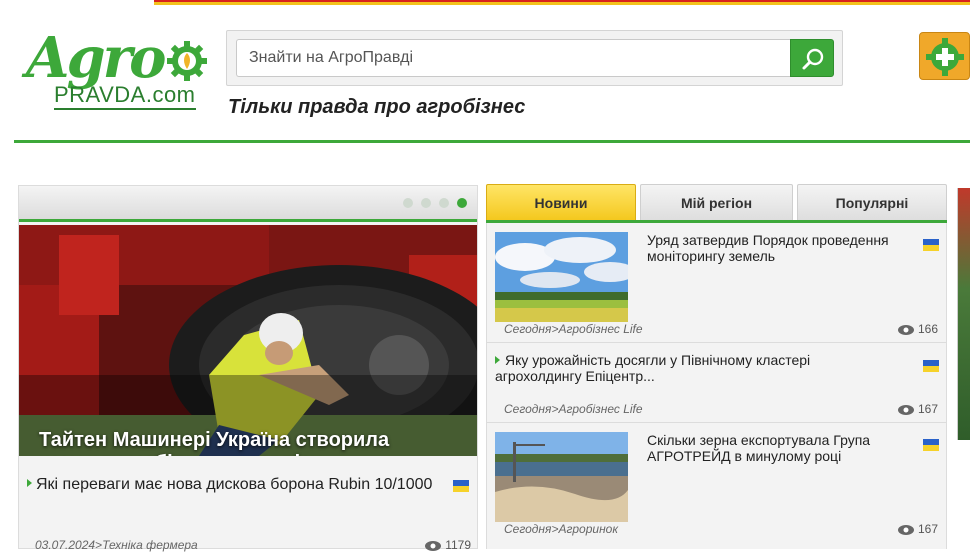 The height and width of the screenshot is (552, 970). Describe the element at coordinates (96, 58) in the screenshot. I see `logo-text: Agro` at that location.